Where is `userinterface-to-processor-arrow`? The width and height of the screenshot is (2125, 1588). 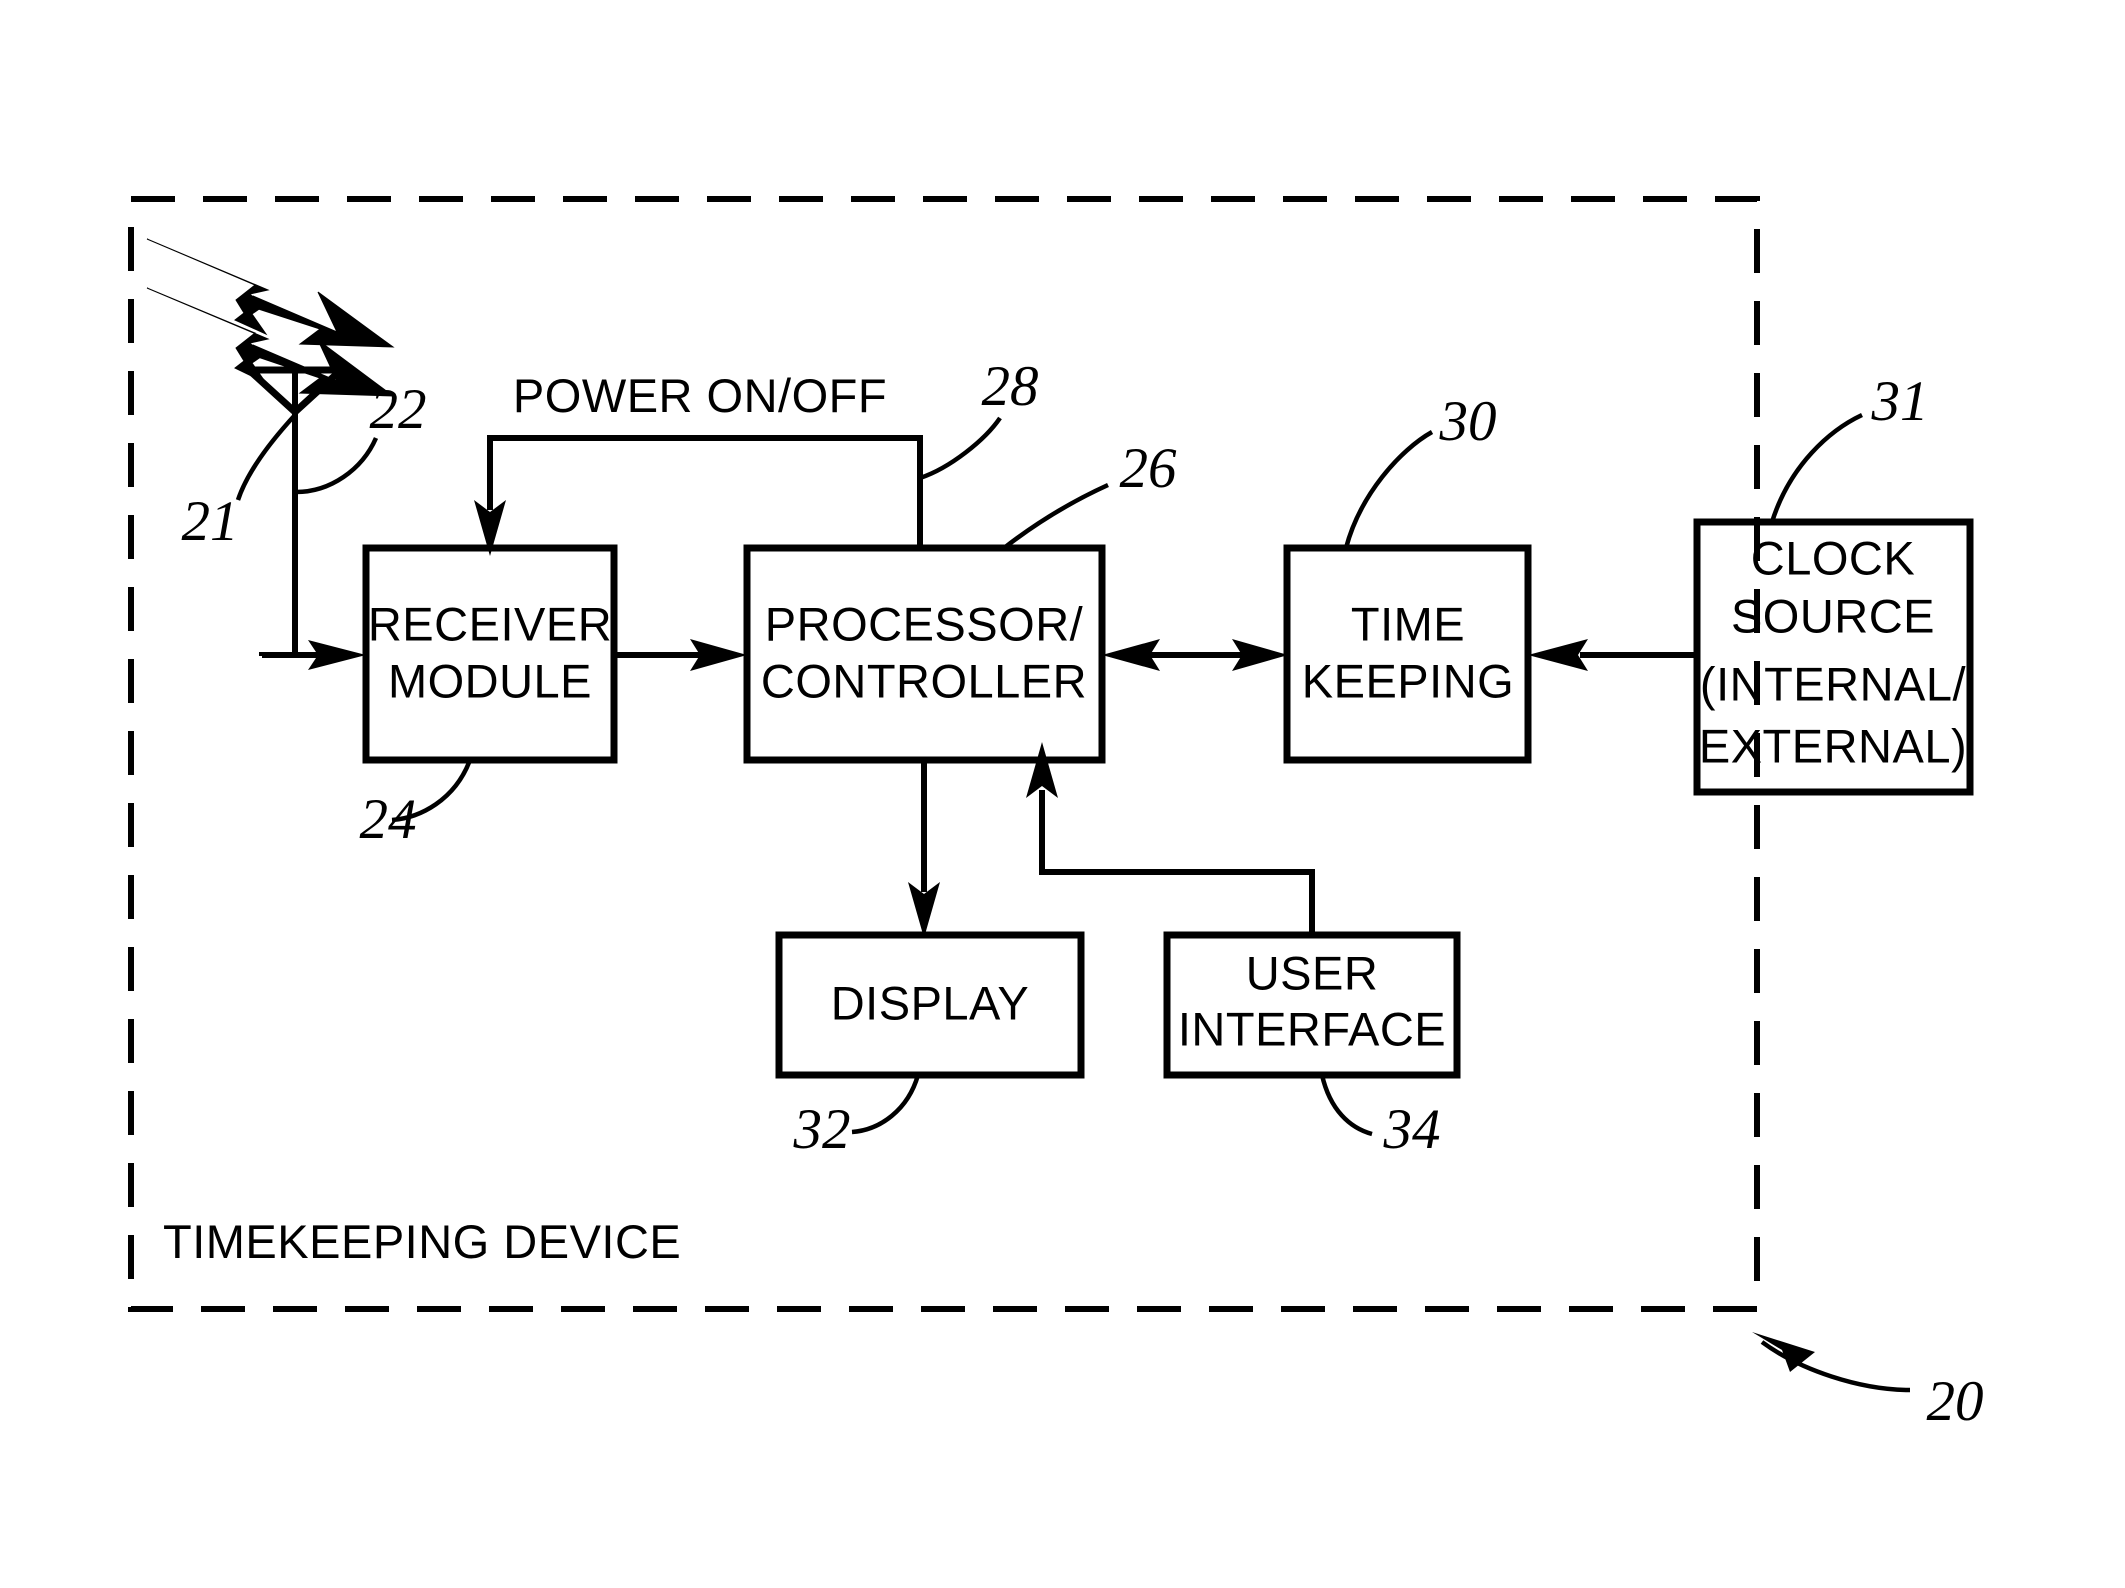 userinterface-to-processor-arrow is located at coordinates (1170, 838).